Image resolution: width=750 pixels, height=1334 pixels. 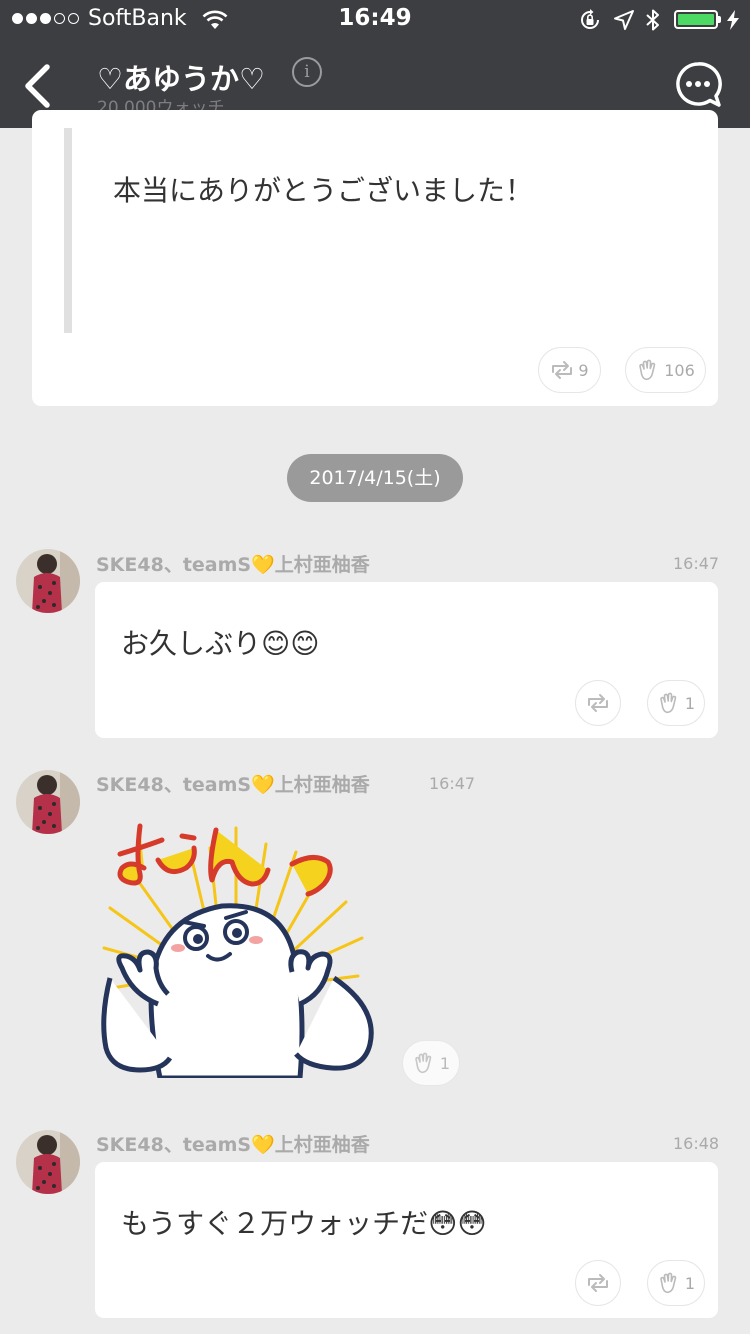 What do you see at coordinates (37, 86) in the screenshot?
I see `back-button` at bounding box center [37, 86].